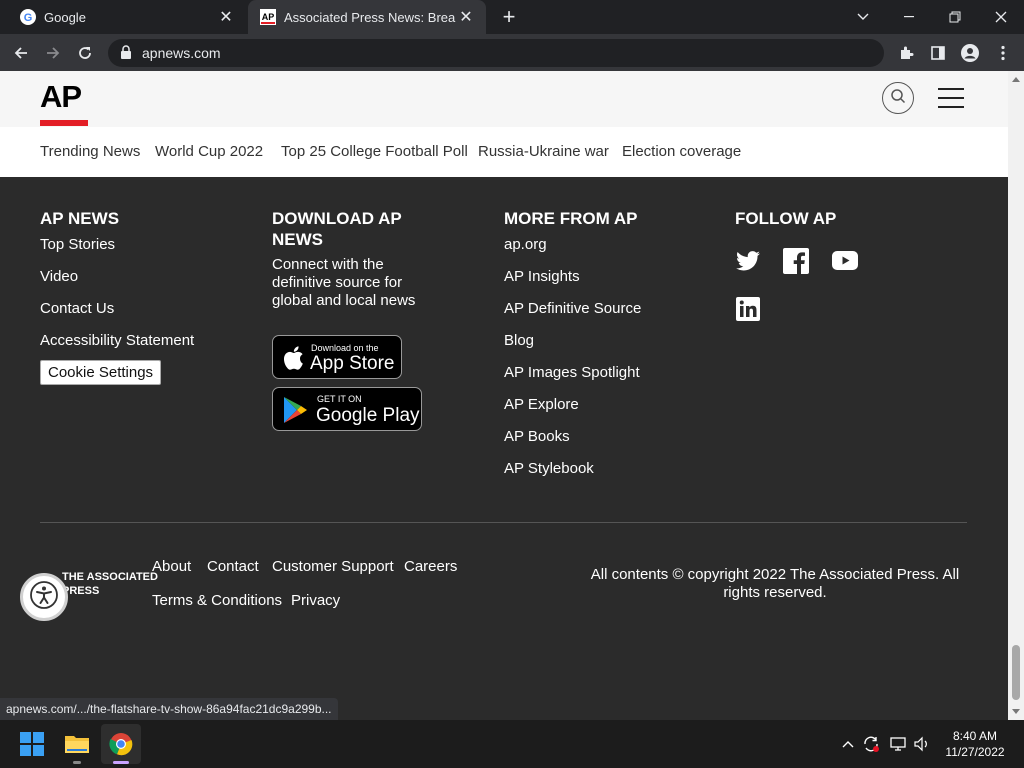 The image size is (1024, 768). What do you see at coordinates (748, 309) in the screenshot?
I see `linkedin-icon` at bounding box center [748, 309].